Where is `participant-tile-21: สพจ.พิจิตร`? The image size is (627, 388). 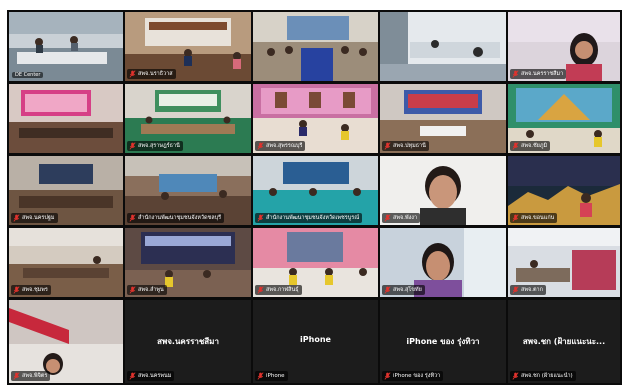
participant-tile-21: สพจ.พิจิตร is located at coordinates (66, 341).